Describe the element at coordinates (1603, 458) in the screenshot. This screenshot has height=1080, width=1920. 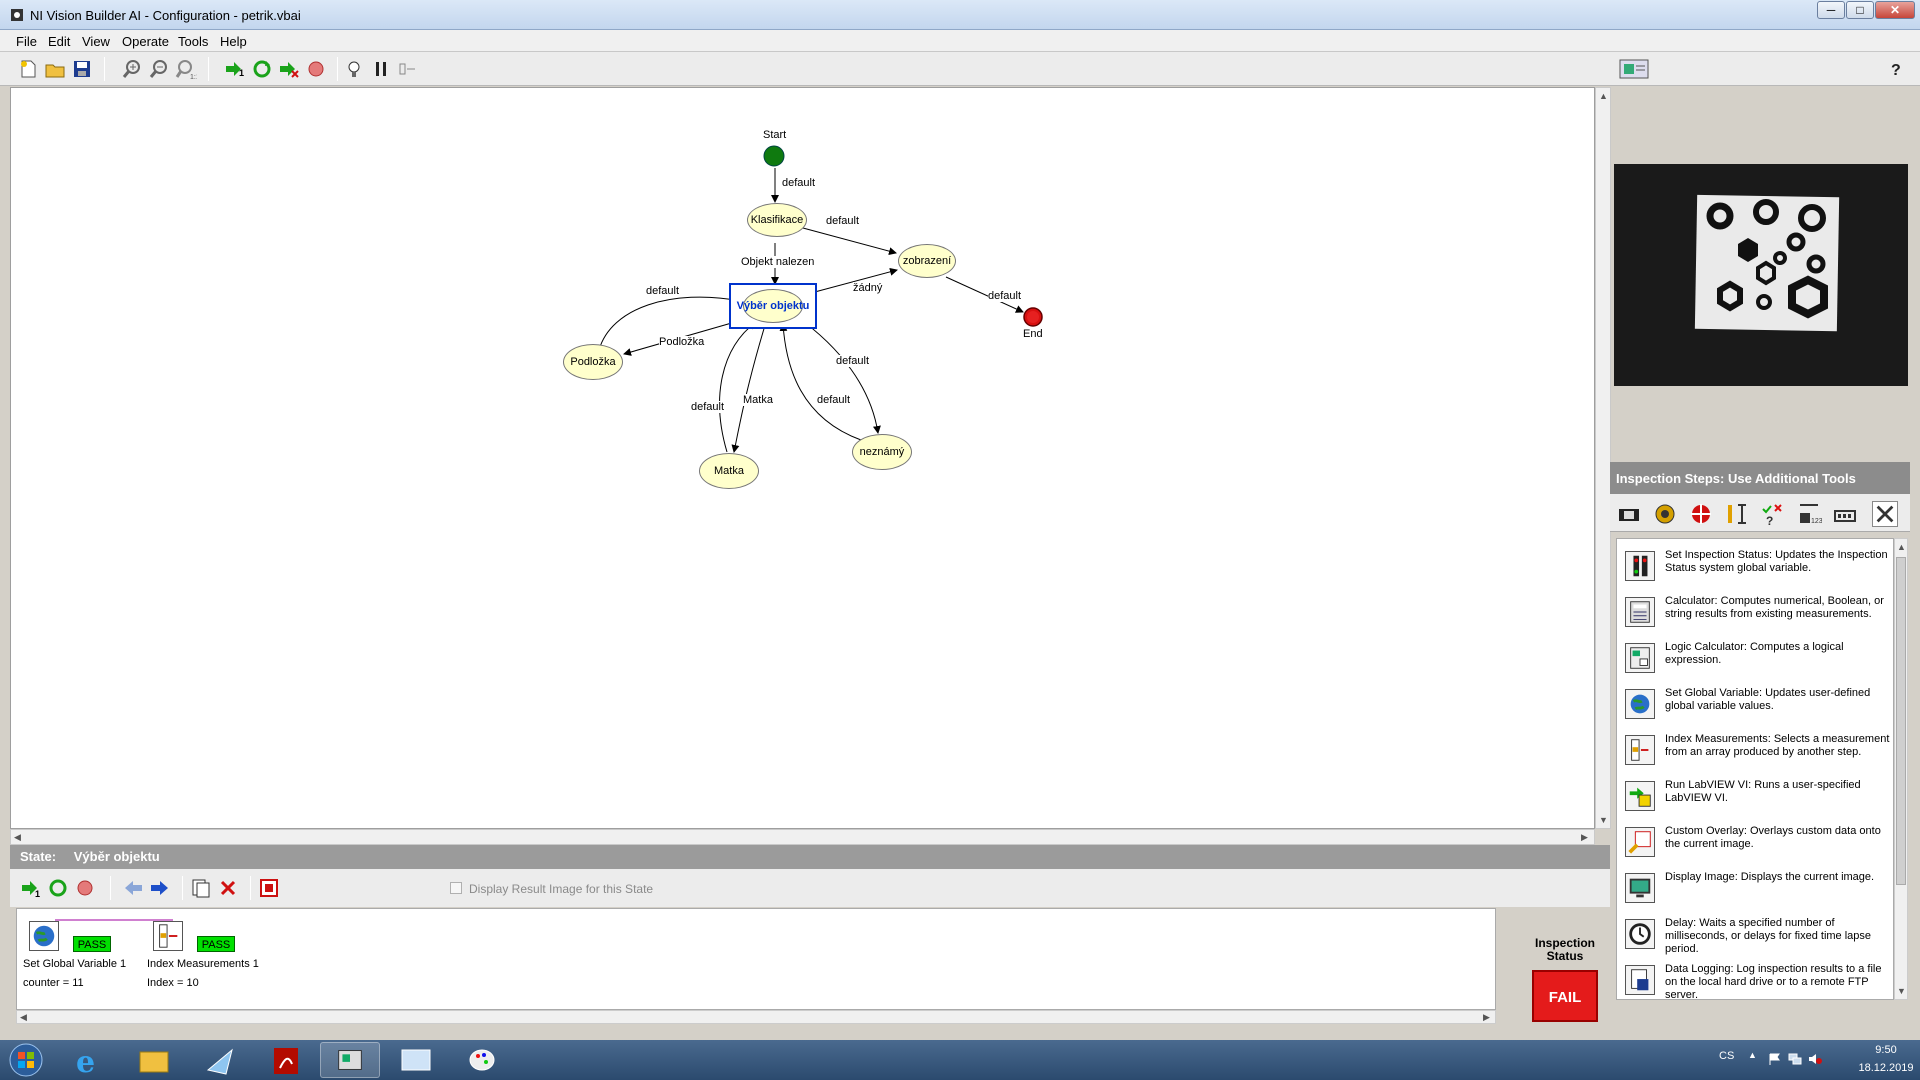
I see `canvas-vertical-scrollbar: ▲ ▼` at that location.